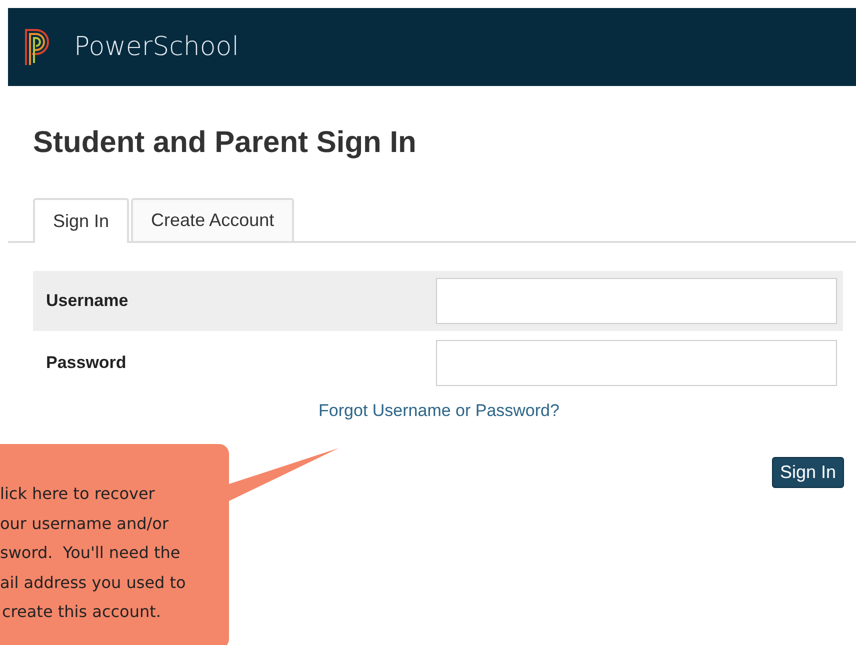 Image resolution: width=856 pixels, height=645 pixels. What do you see at coordinates (212, 219) in the screenshot?
I see `tab: Create Account` at bounding box center [212, 219].